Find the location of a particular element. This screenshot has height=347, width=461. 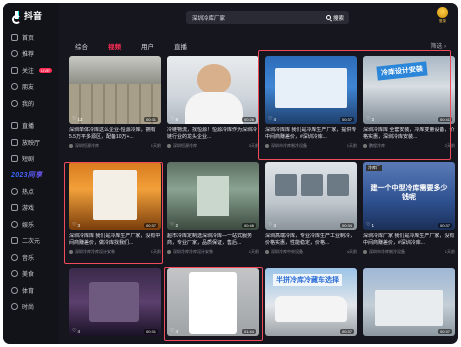

video-duration: 00:41 is located at coordinates (444, 119).